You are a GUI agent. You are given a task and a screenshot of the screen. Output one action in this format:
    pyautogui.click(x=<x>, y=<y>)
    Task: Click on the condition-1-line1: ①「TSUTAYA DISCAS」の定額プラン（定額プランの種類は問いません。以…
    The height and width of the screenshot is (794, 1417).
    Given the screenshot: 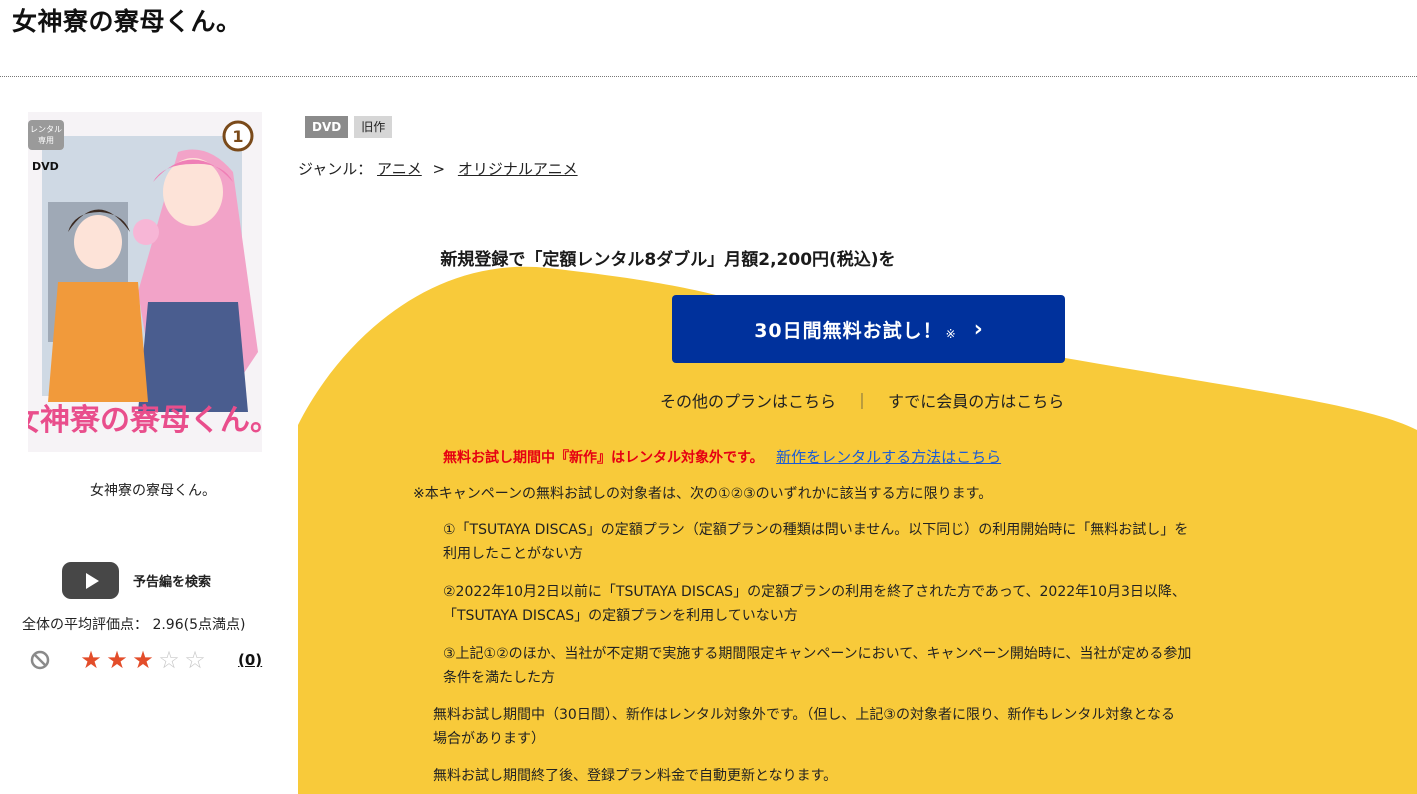 What is the action you would take?
    pyautogui.click(x=816, y=530)
    